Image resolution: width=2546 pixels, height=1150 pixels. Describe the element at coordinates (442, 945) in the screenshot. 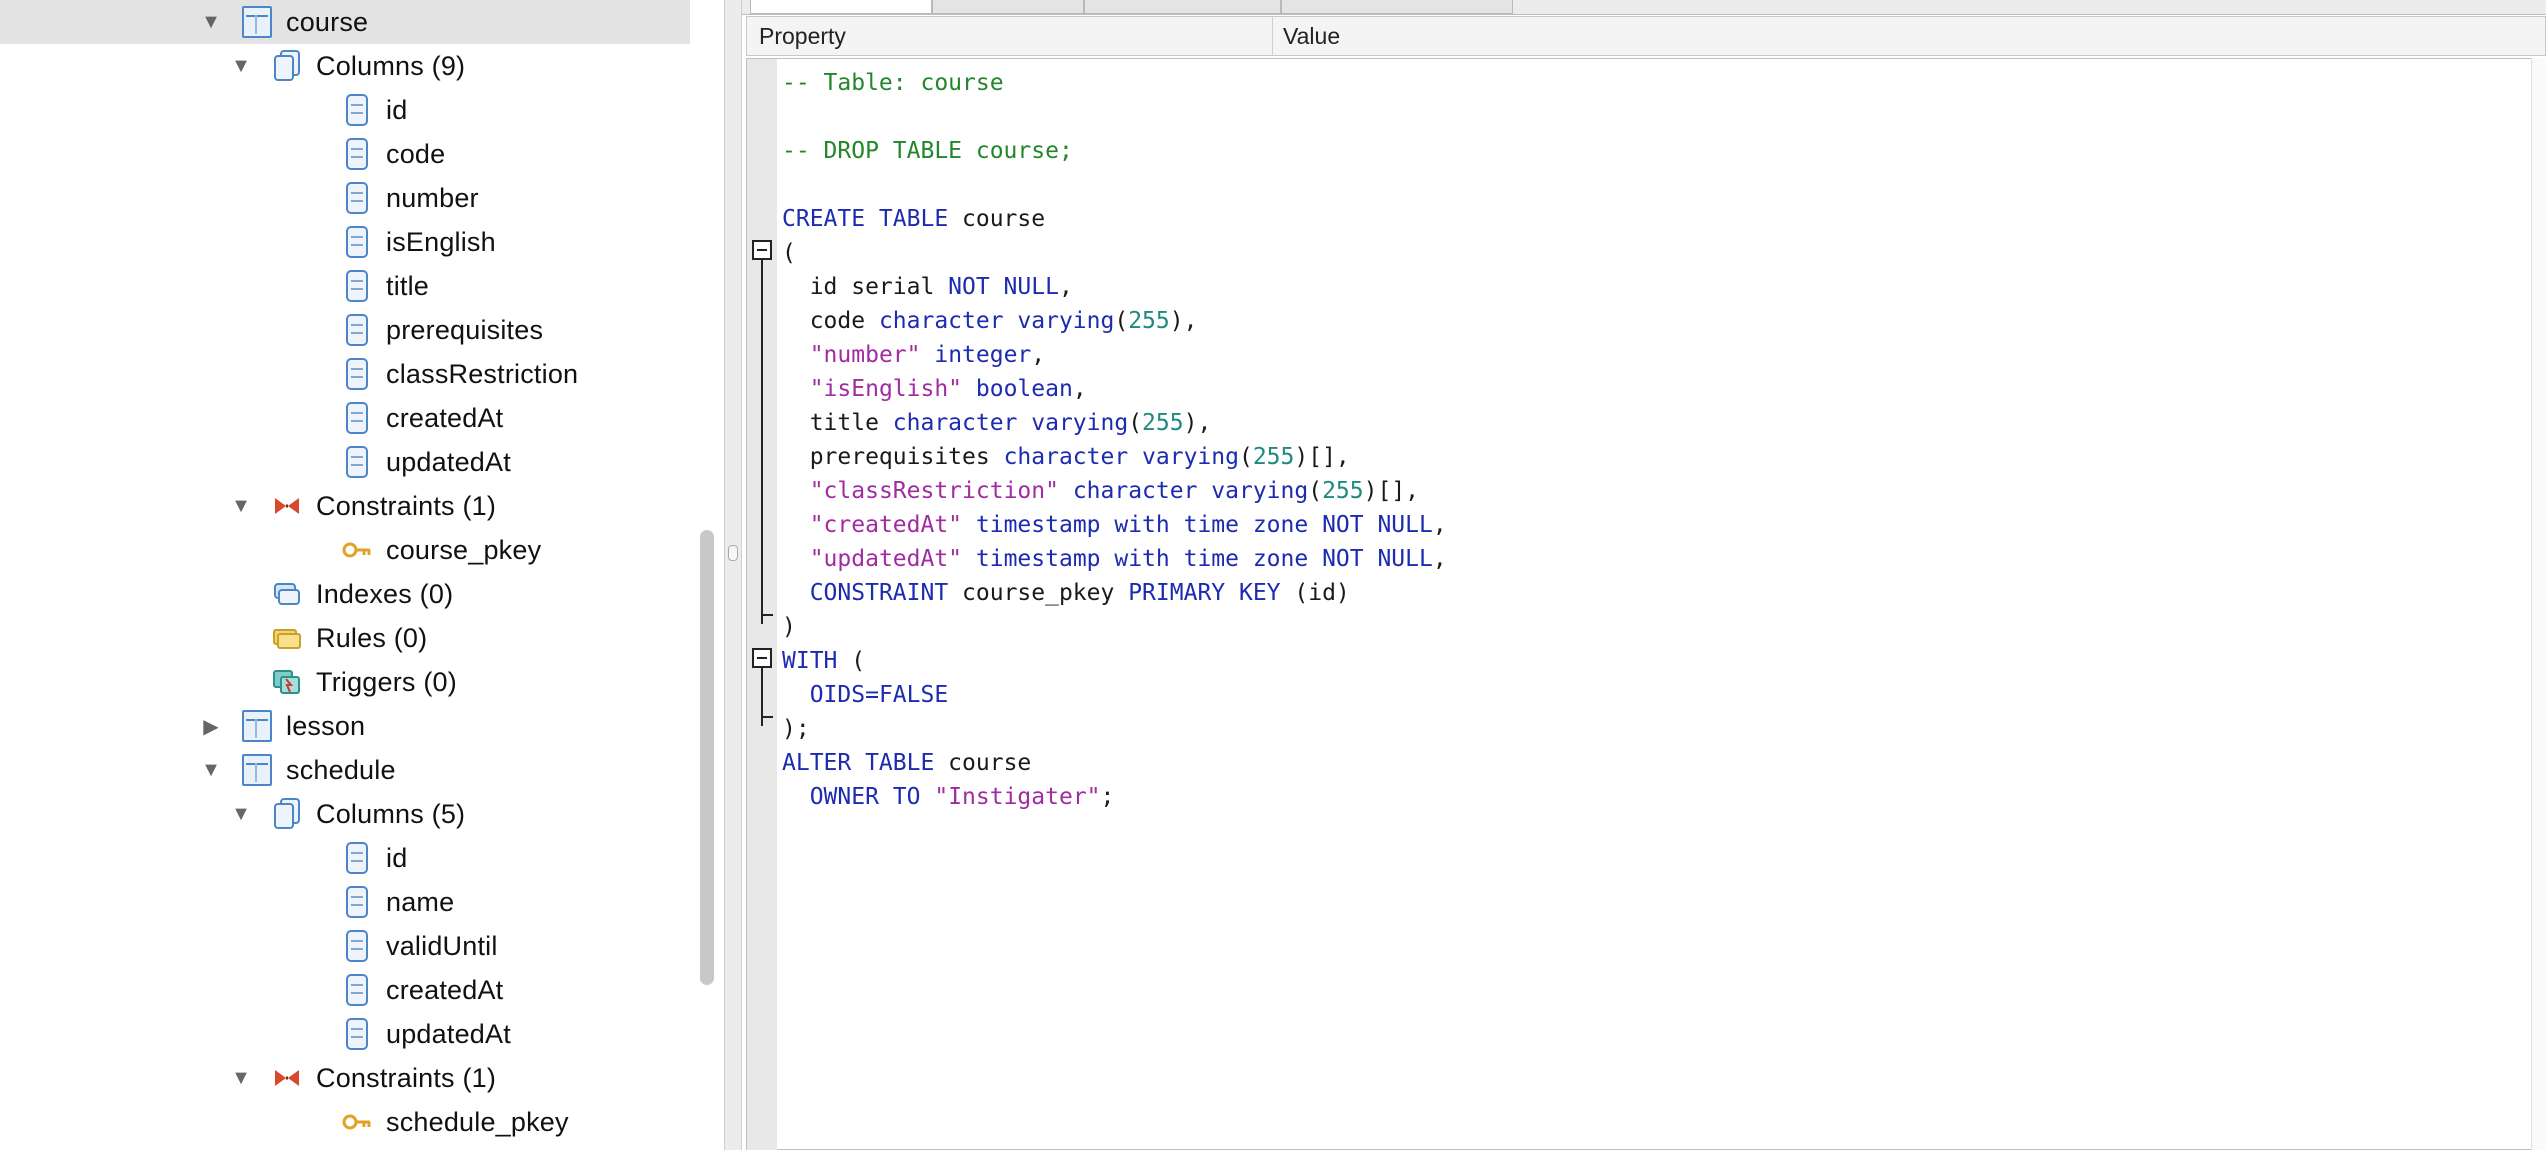

I see `tree-item-label: validUntil` at that location.